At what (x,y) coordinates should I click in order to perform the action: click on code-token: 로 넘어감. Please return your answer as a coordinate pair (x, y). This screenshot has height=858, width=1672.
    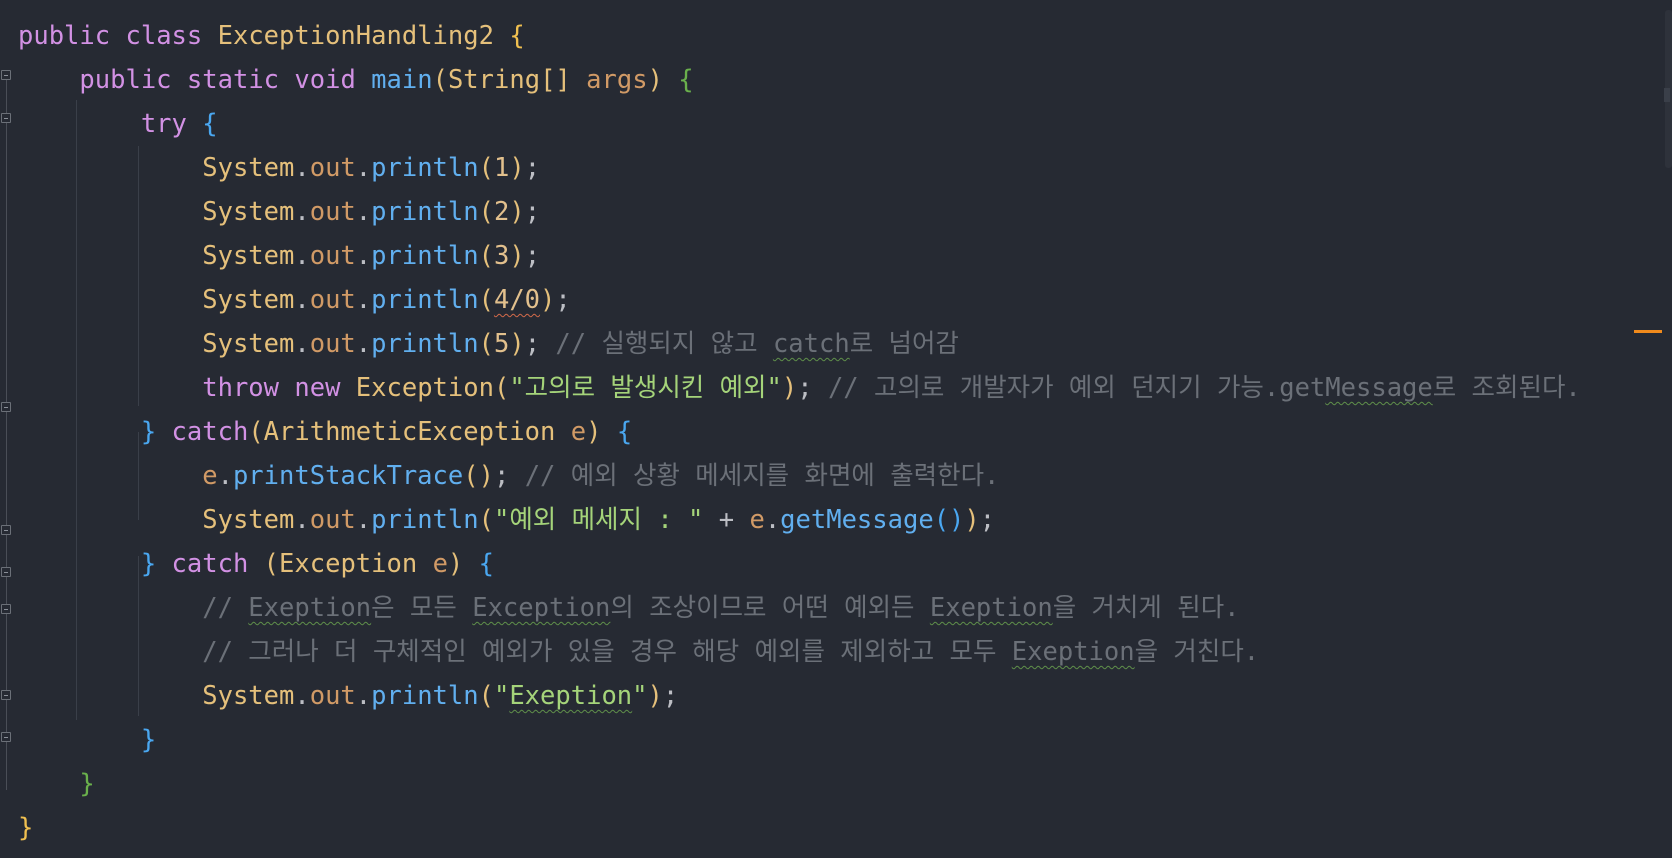
    Looking at the image, I should click on (904, 344).